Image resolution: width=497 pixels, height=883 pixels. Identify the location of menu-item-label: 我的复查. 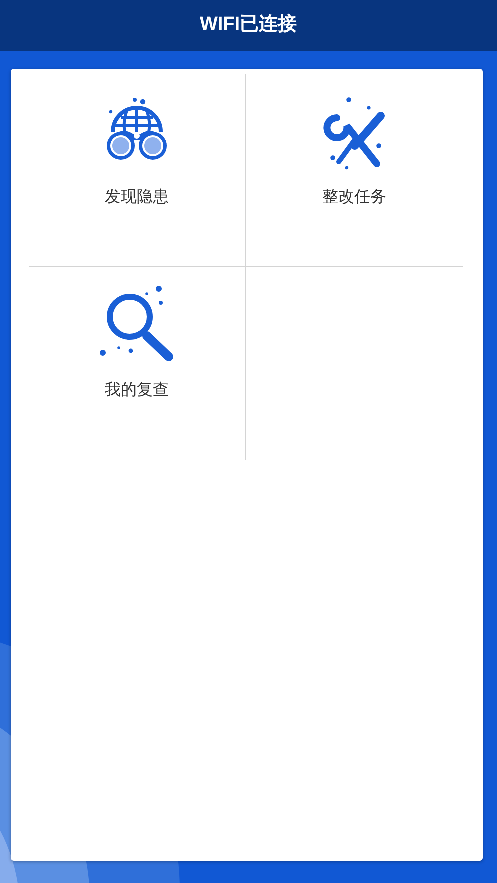
(137, 391).